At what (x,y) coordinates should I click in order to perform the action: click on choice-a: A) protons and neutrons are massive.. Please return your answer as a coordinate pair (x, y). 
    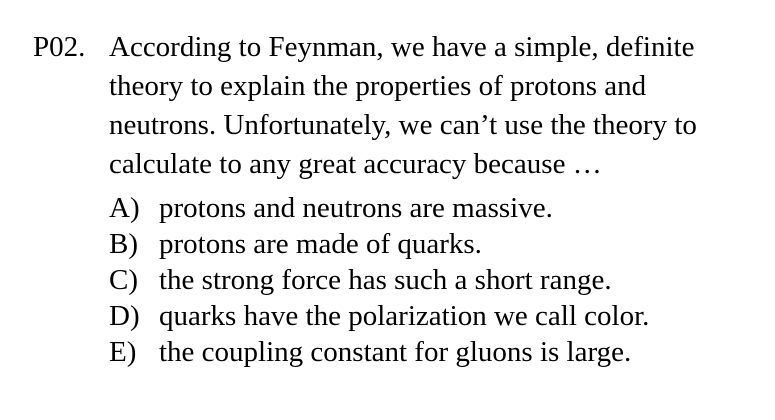
    Looking at the image, I should click on (439, 208).